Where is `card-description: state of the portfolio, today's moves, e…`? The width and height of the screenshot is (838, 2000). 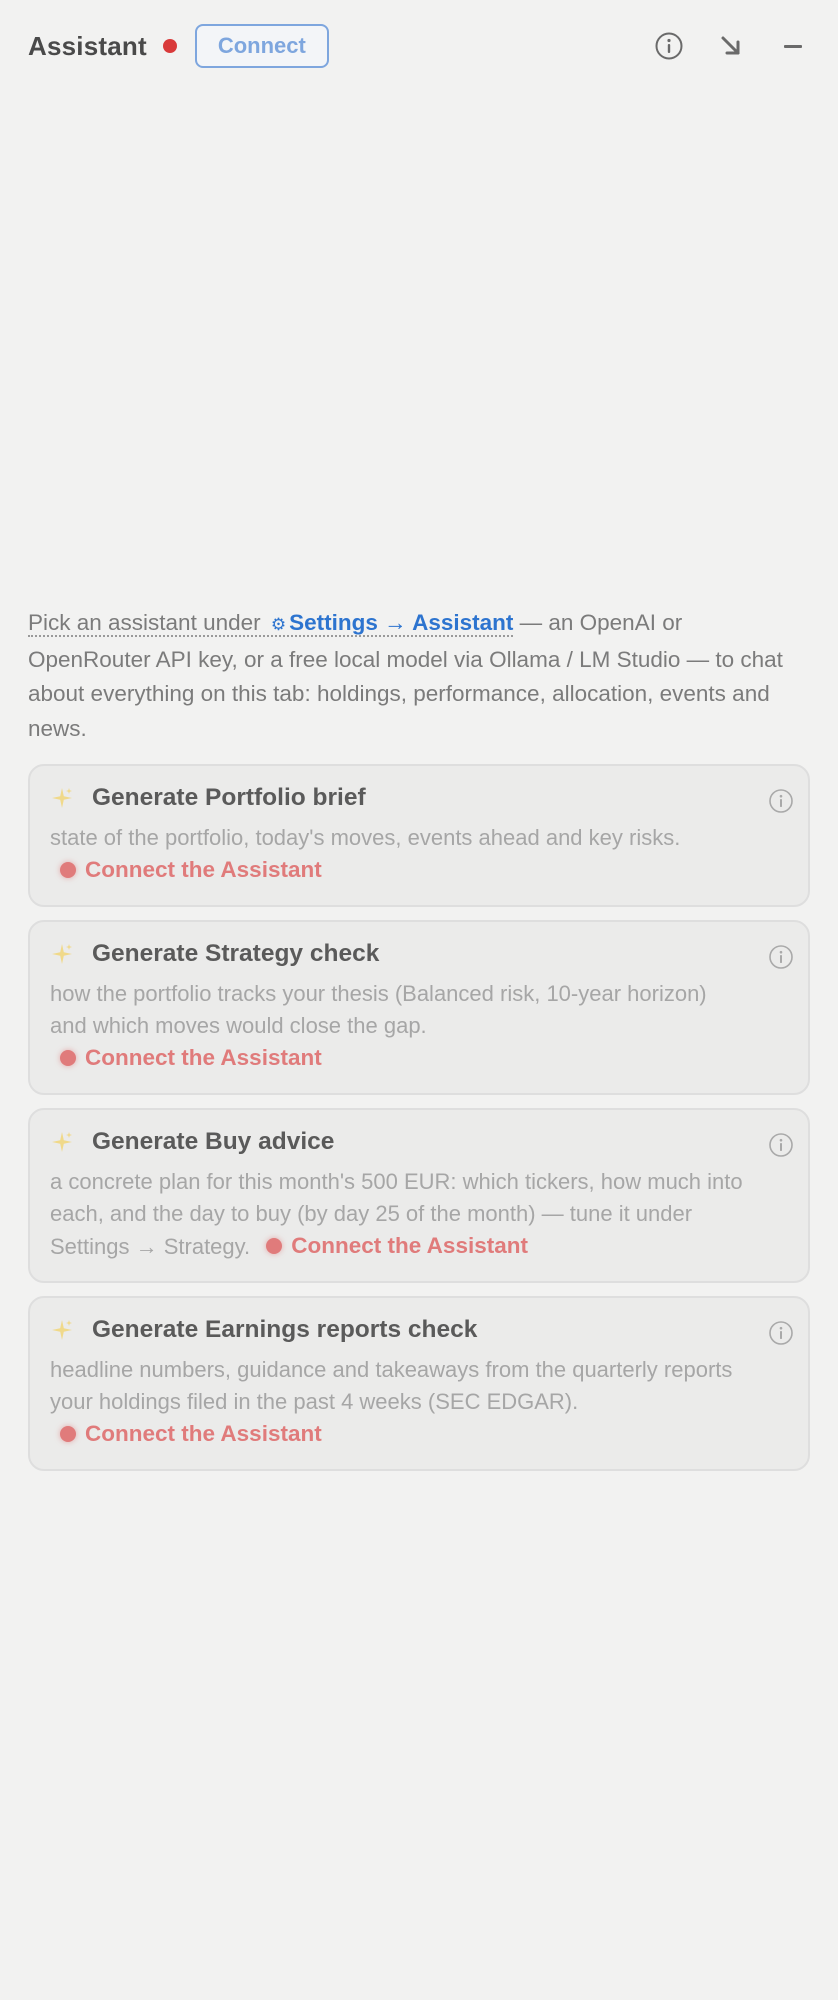
card-description: state of the portfolio, today's moves, e… is located at coordinates (365, 837).